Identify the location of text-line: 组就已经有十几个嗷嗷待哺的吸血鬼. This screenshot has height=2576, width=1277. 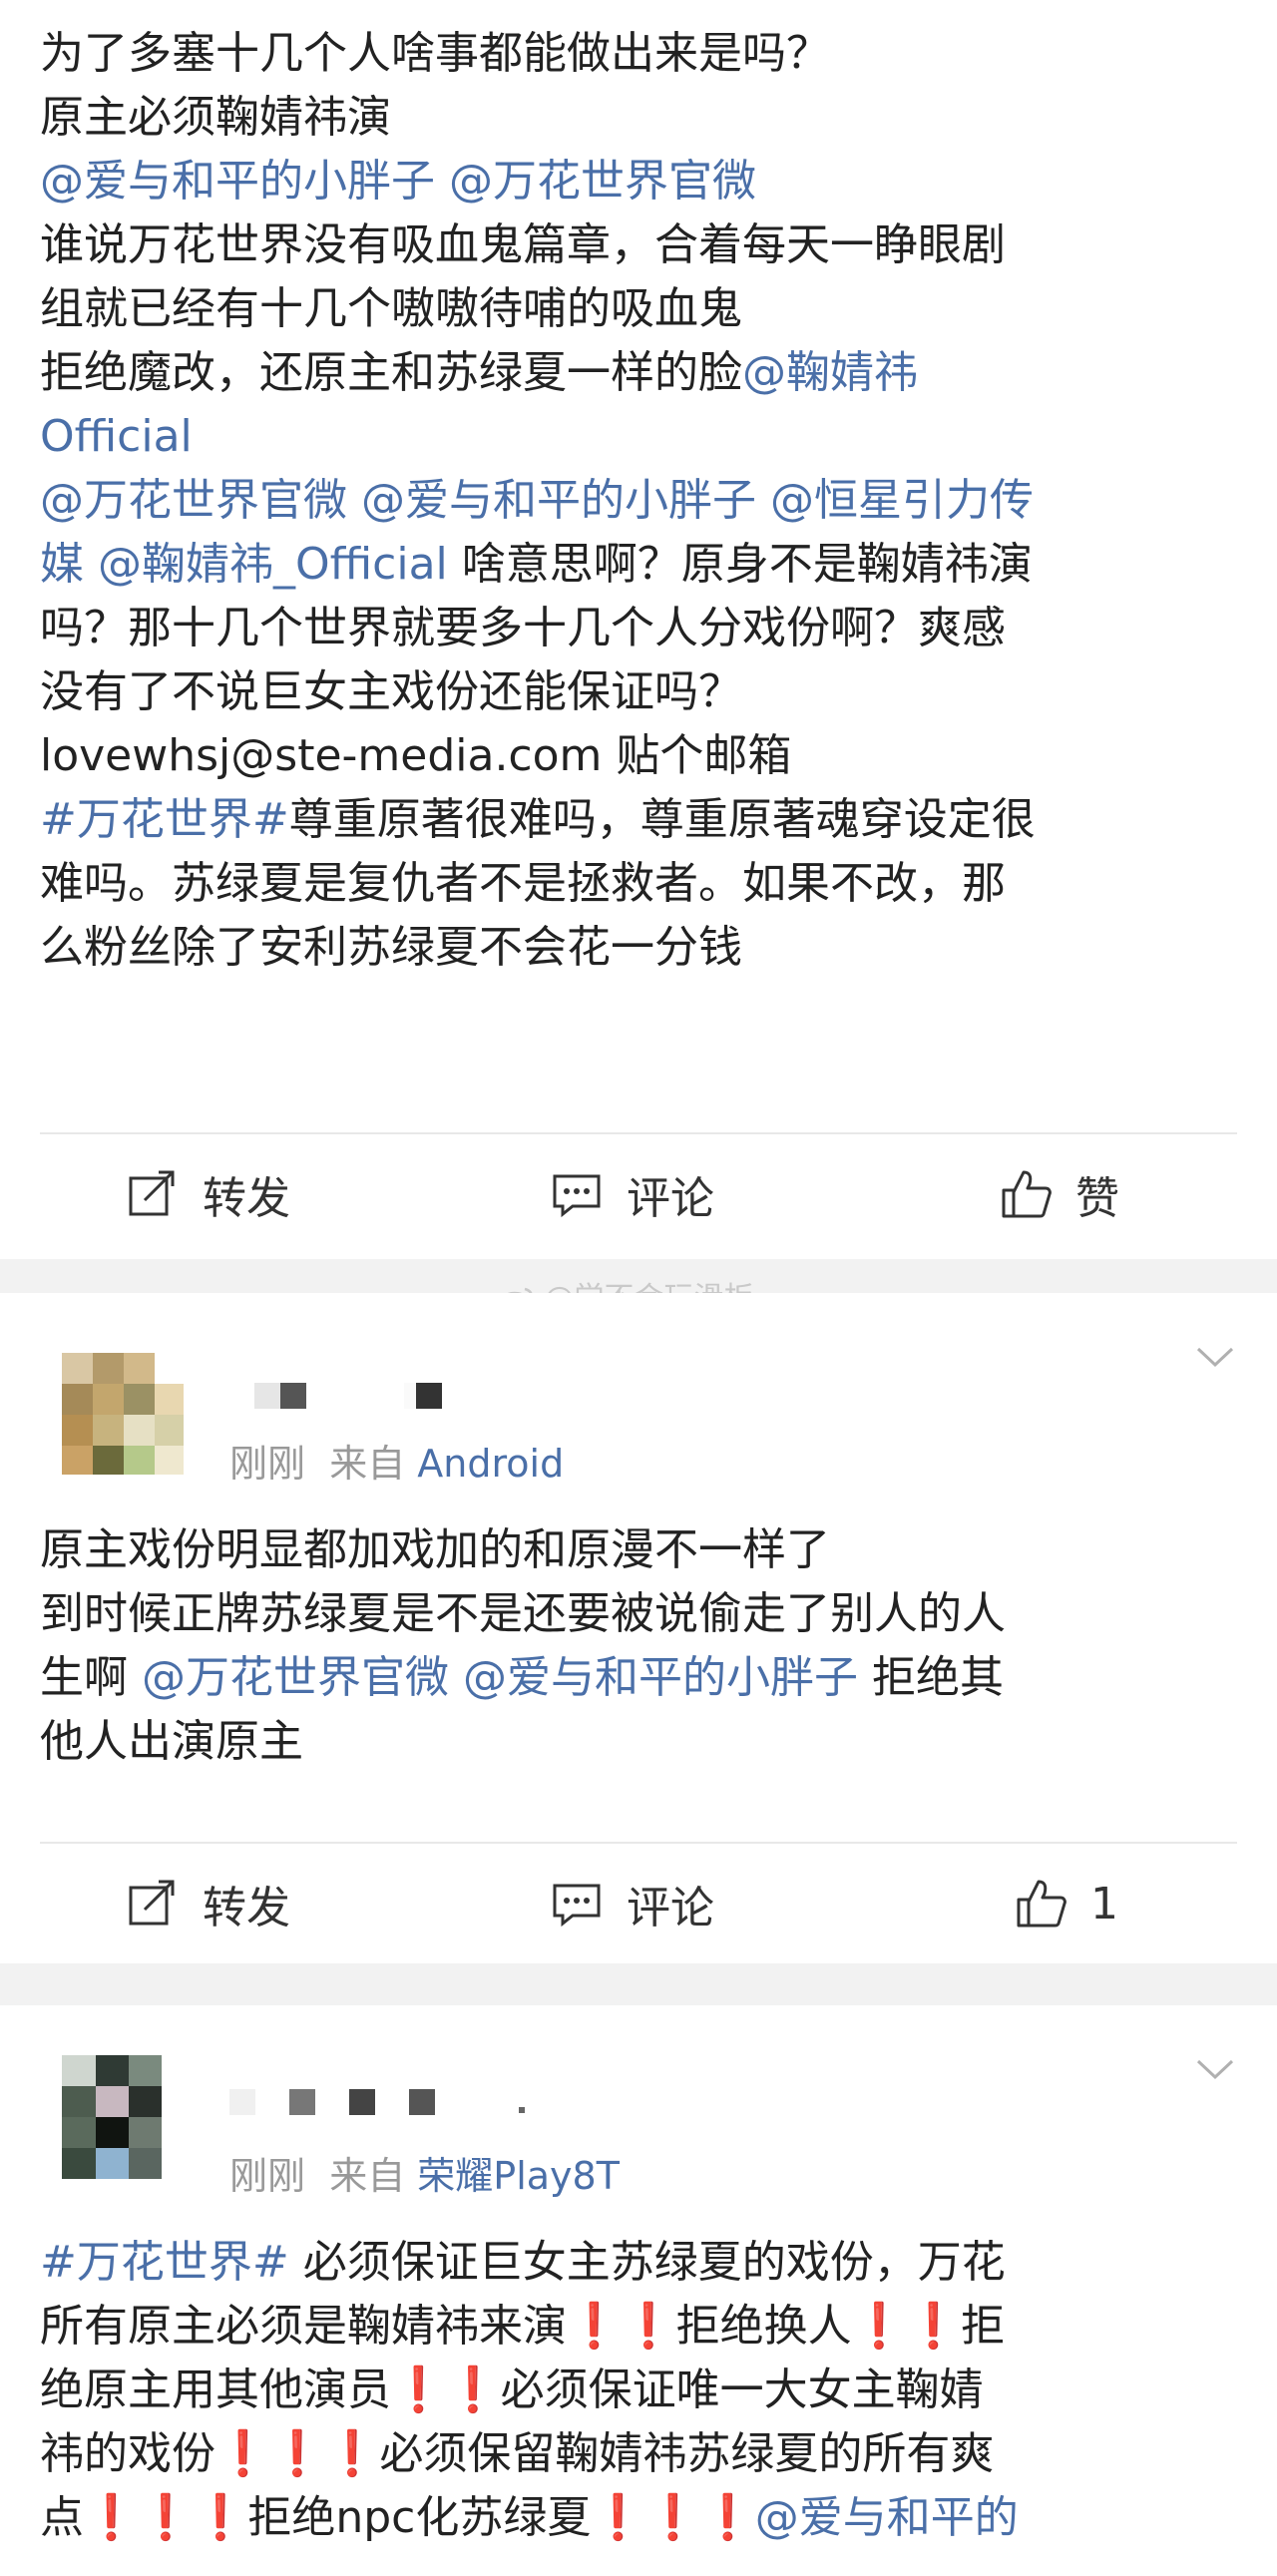
(638, 309).